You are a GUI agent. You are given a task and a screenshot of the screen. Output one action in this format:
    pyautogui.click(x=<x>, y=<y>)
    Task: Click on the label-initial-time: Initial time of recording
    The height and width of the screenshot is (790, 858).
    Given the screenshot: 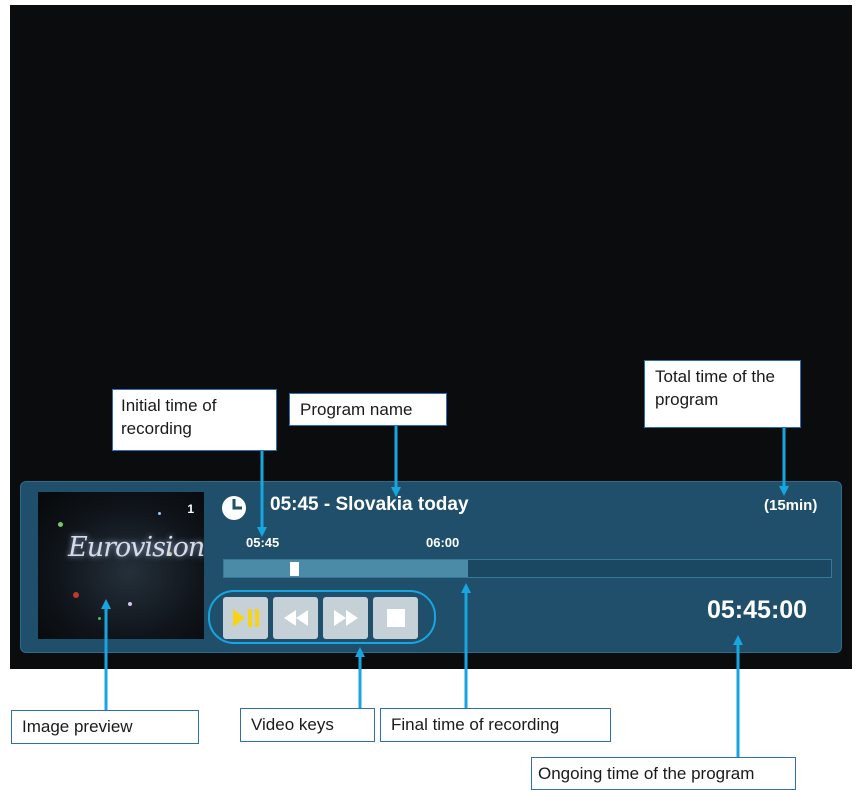 What is the action you would take?
    pyautogui.click(x=194, y=420)
    